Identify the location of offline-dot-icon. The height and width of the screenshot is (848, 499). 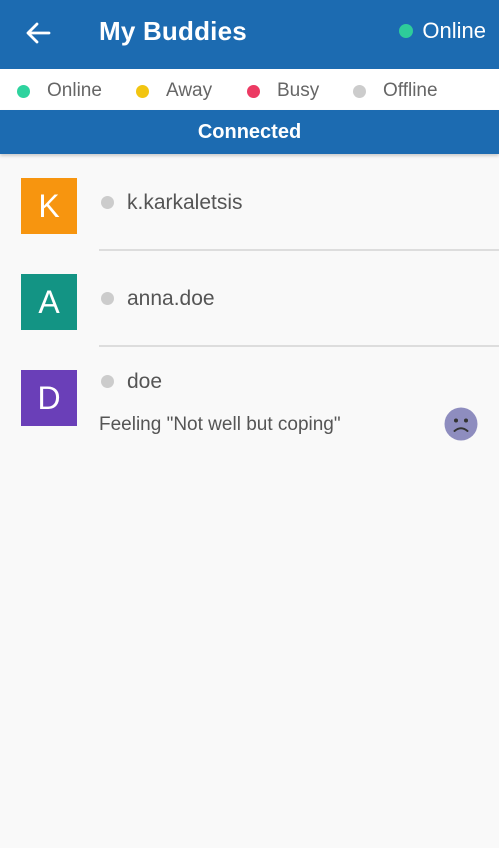
(359, 91).